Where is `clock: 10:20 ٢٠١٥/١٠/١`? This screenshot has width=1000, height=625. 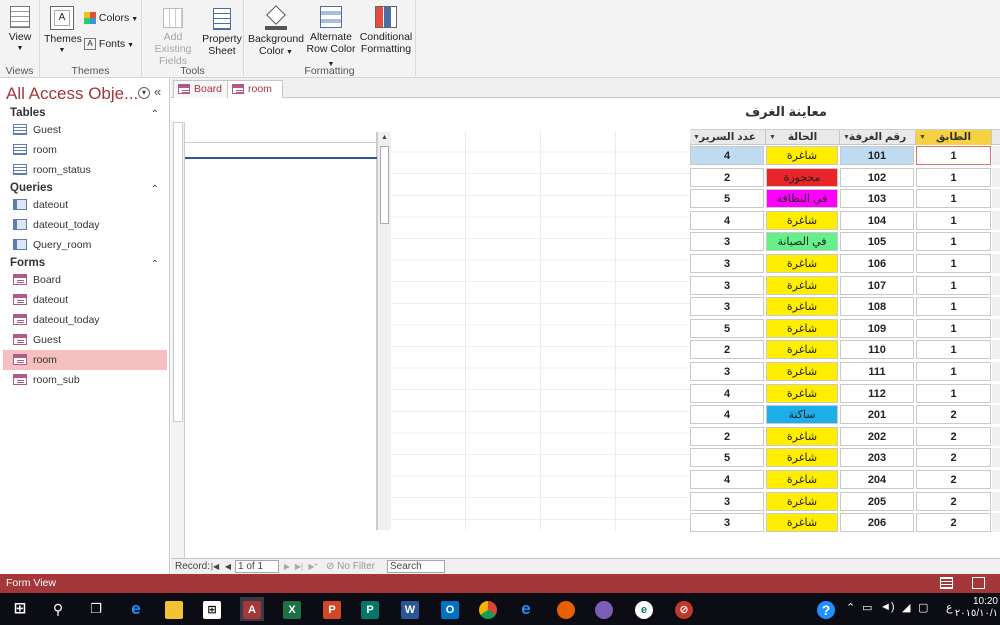 clock: 10:20 ٢٠١٥/١٠/١ is located at coordinates (976, 608).